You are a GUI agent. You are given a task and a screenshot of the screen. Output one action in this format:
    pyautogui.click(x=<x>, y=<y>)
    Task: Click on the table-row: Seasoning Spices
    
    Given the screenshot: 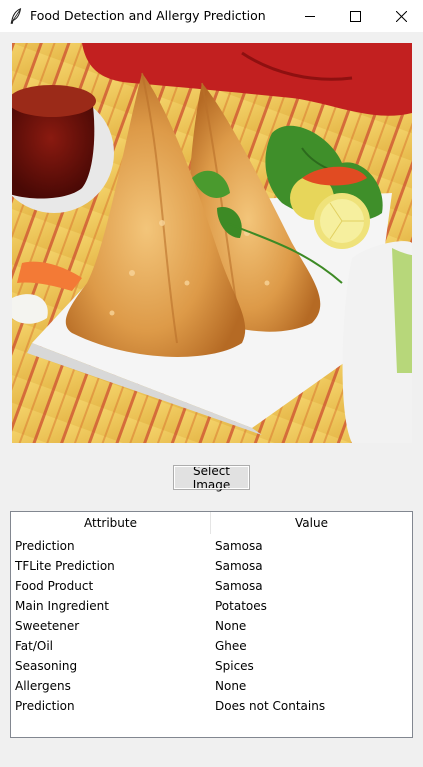 What is the action you would take?
    pyautogui.click(x=211, y=666)
    